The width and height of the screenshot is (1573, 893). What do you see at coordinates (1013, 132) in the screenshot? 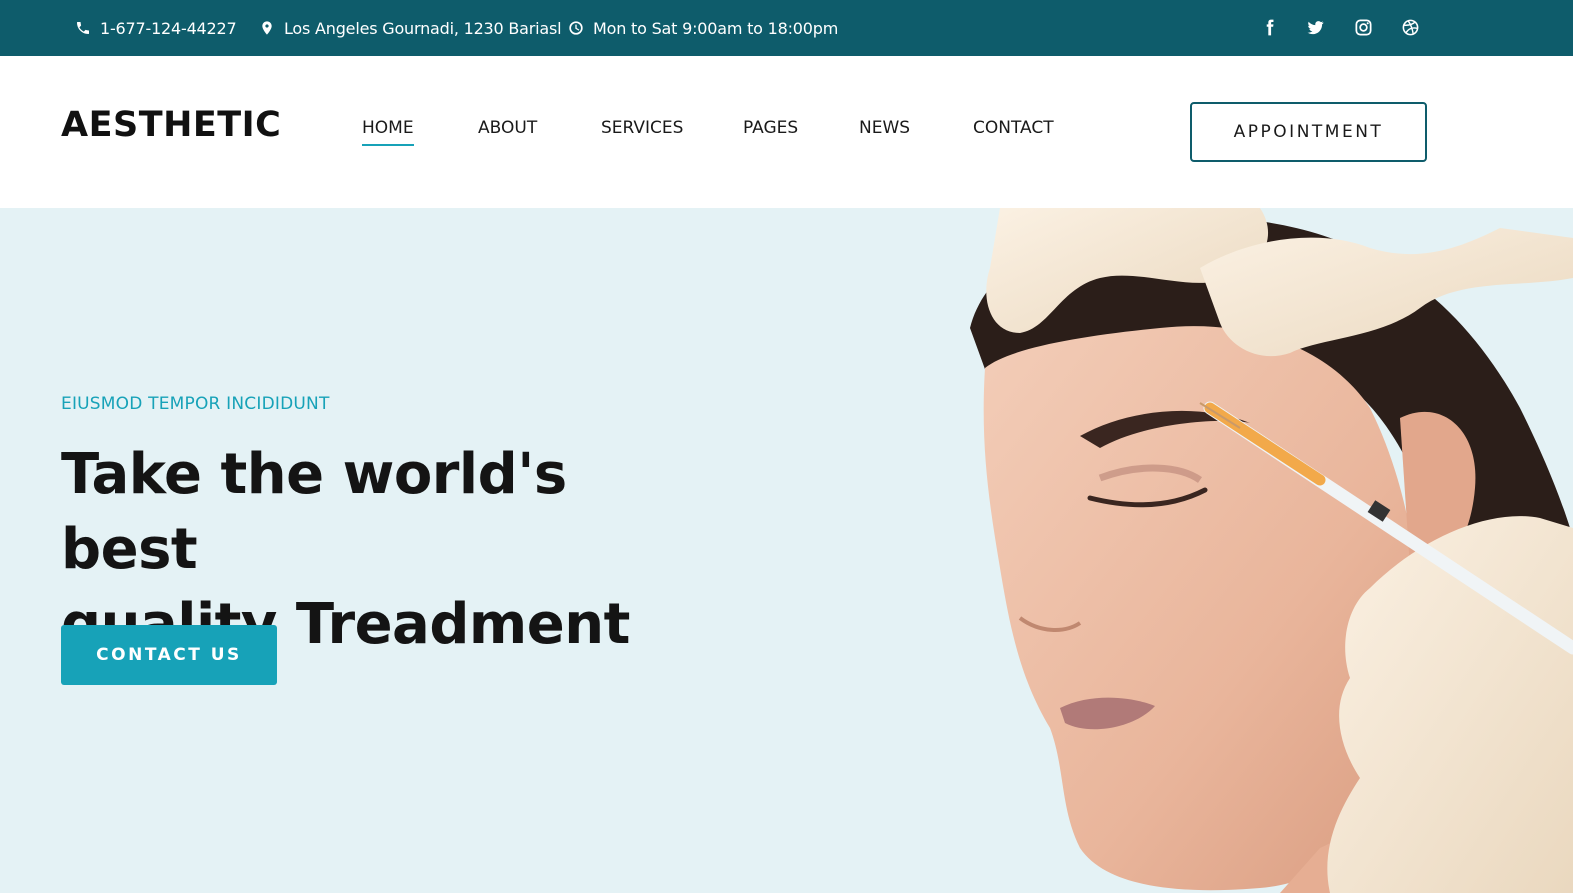
I see `nav-contact: CONTACT` at bounding box center [1013, 132].